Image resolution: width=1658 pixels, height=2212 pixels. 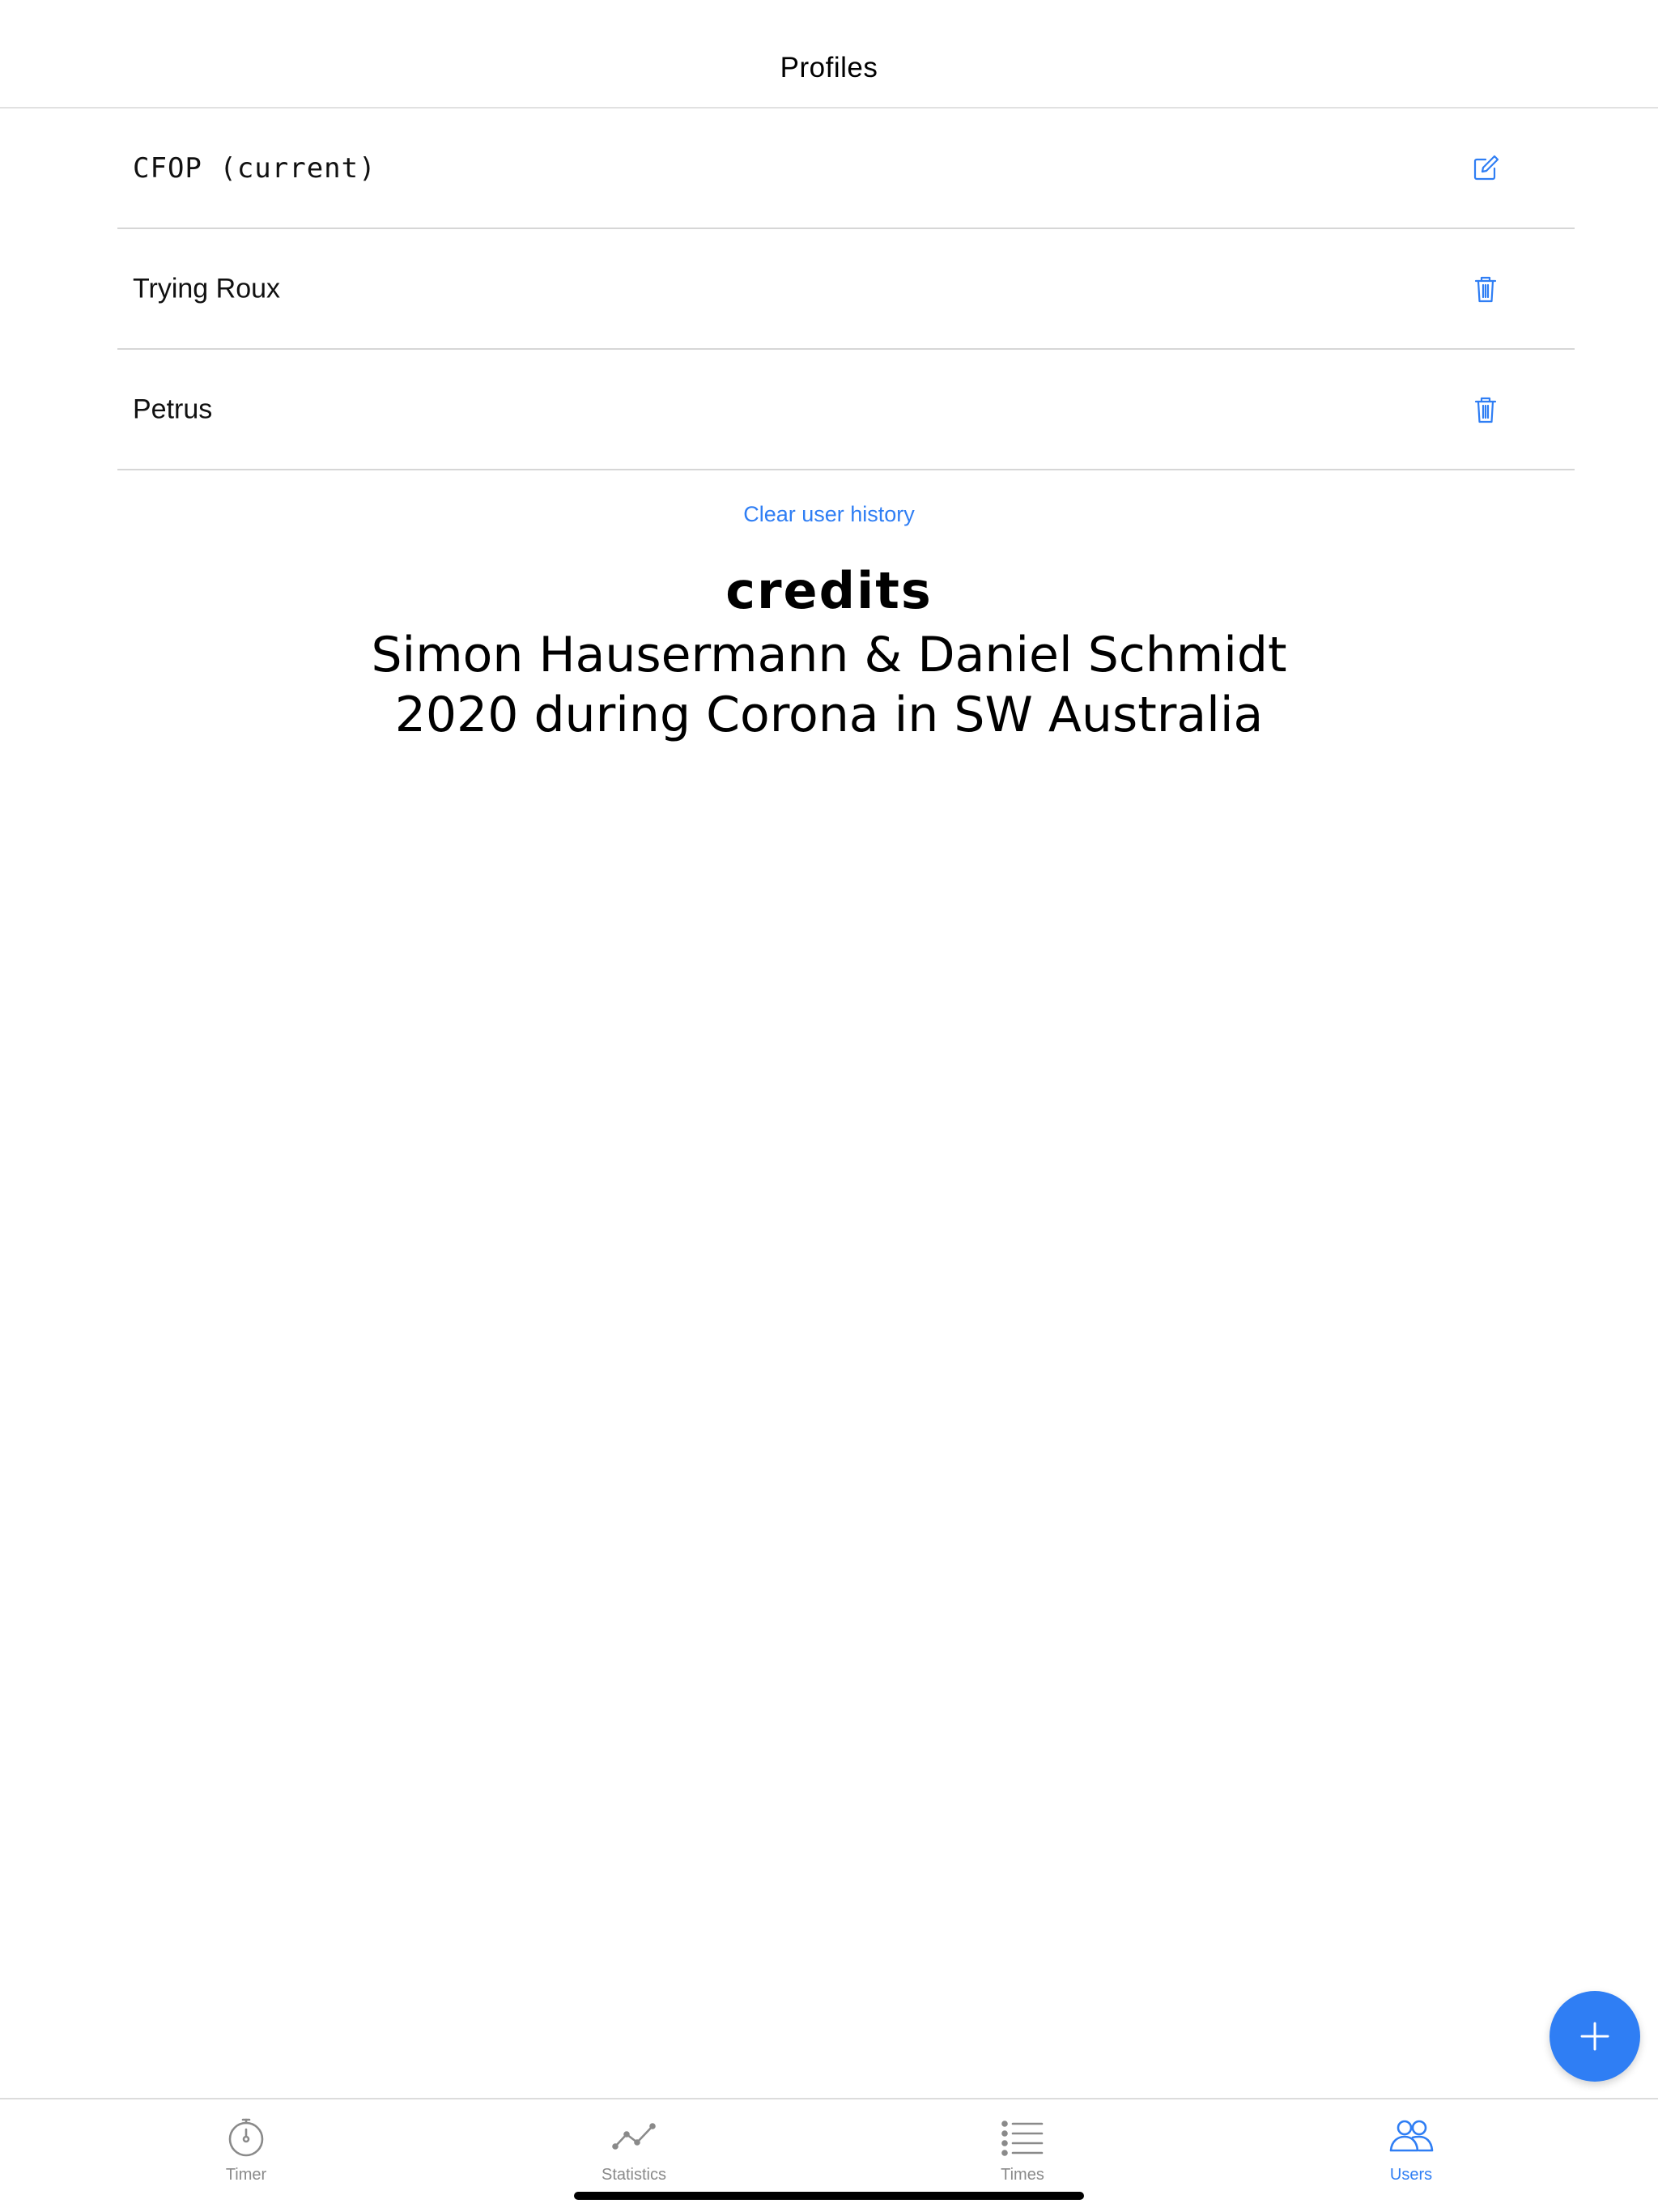 I want to click on add-profile-button, so click(x=1595, y=2037).